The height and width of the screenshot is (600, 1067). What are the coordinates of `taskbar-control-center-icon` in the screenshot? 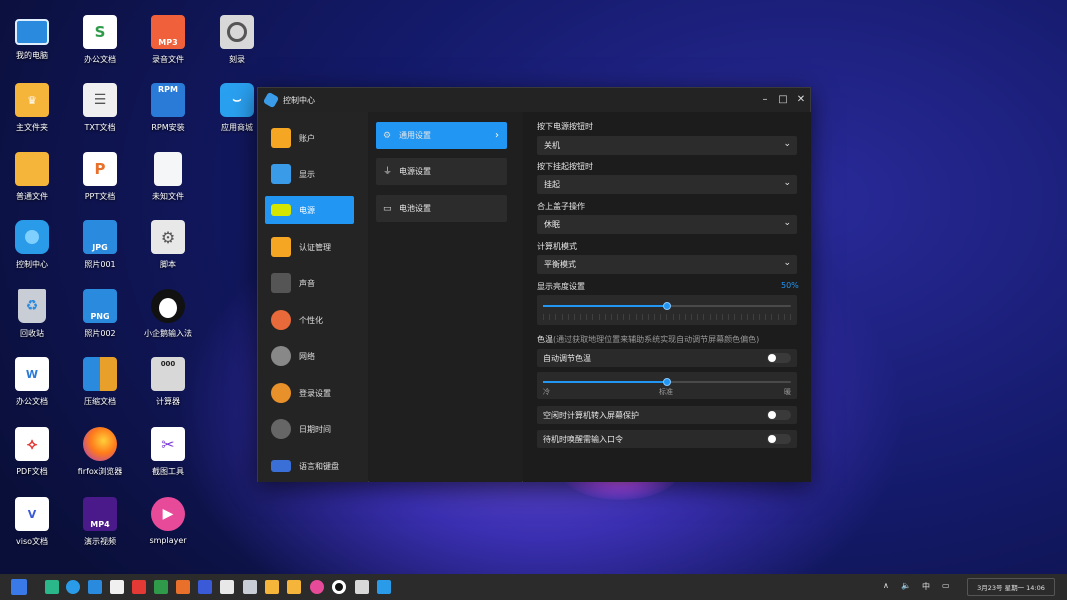 It's located at (73, 587).